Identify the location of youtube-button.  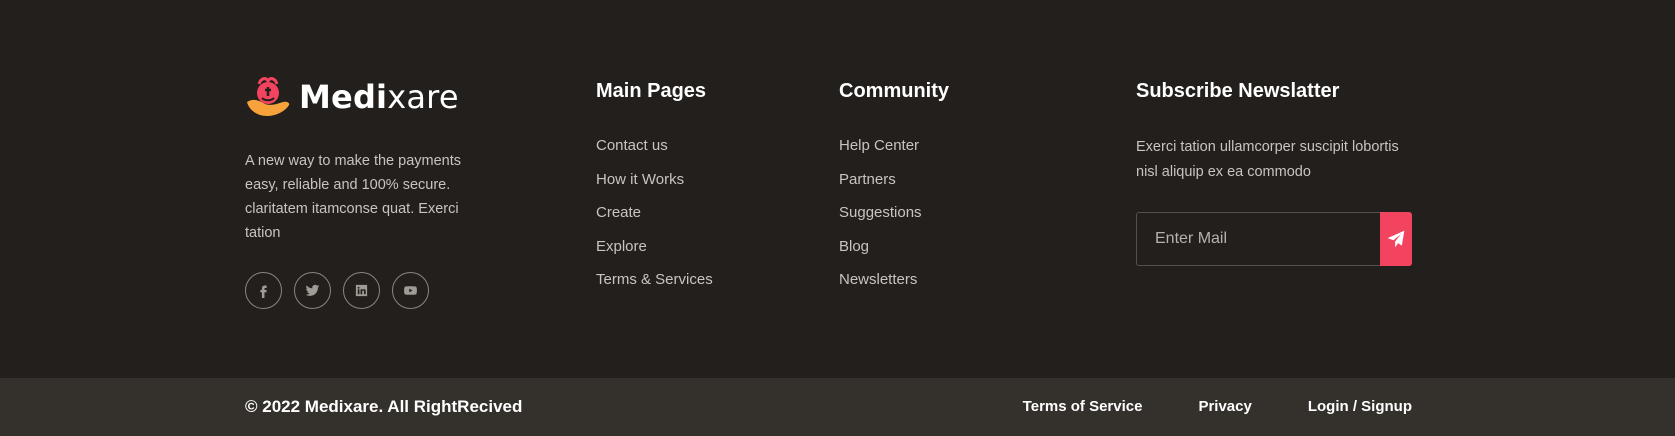
(410, 290).